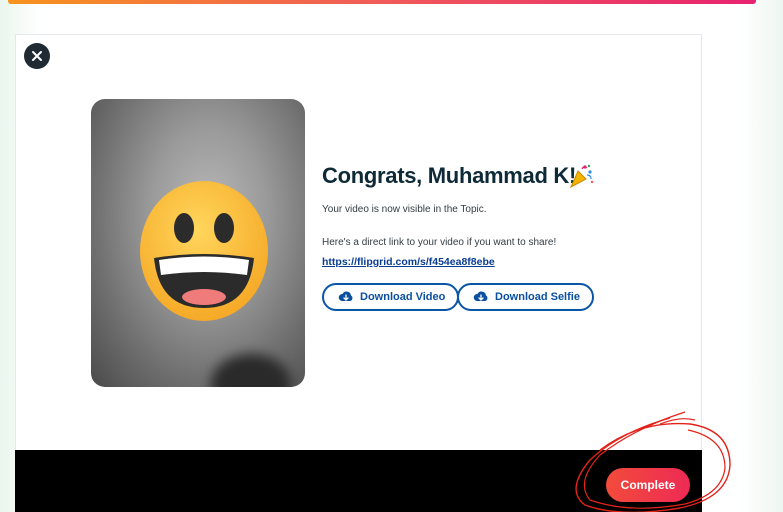 This screenshot has width=783, height=512. I want to click on thumbnail-shadow, so click(251, 370).